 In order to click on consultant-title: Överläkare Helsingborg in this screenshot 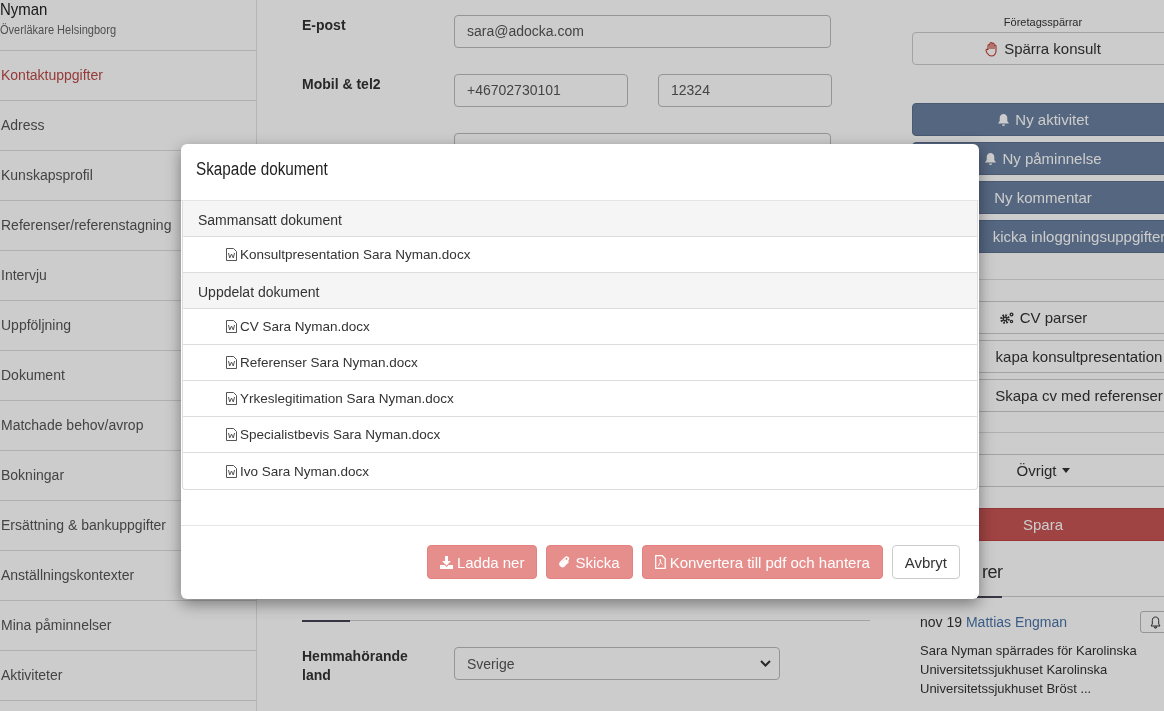, I will do `click(59, 29)`.